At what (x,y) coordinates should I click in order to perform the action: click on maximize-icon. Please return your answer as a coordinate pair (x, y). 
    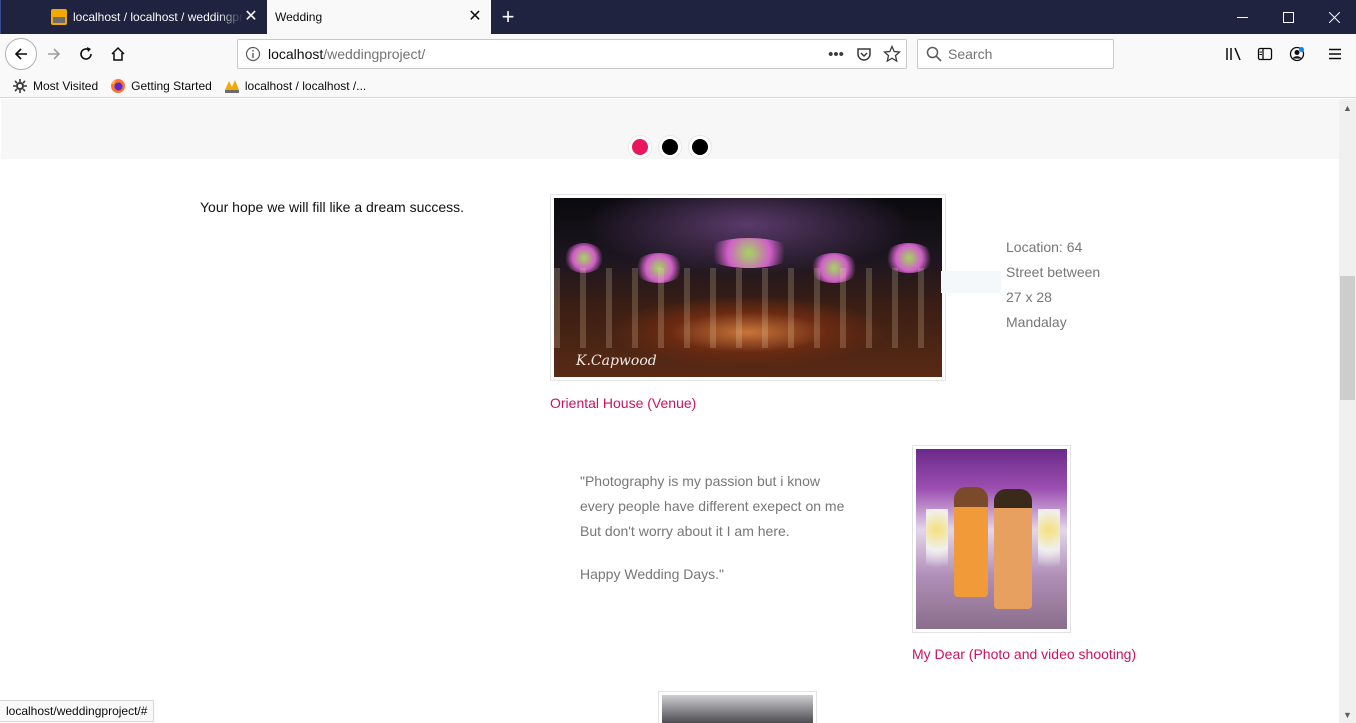
    Looking at the image, I should click on (1288, 17).